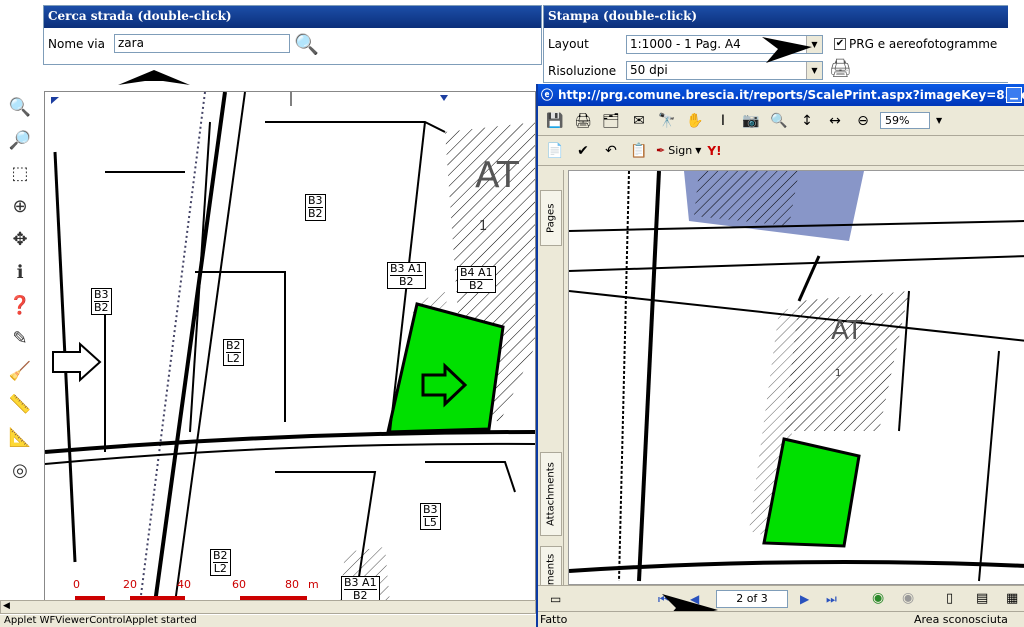 This screenshot has height=627, width=1024. What do you see at coordinates (551, 218) in the screenshot?
I see `tab-pages: Pages` at bounding box center [551, 218].